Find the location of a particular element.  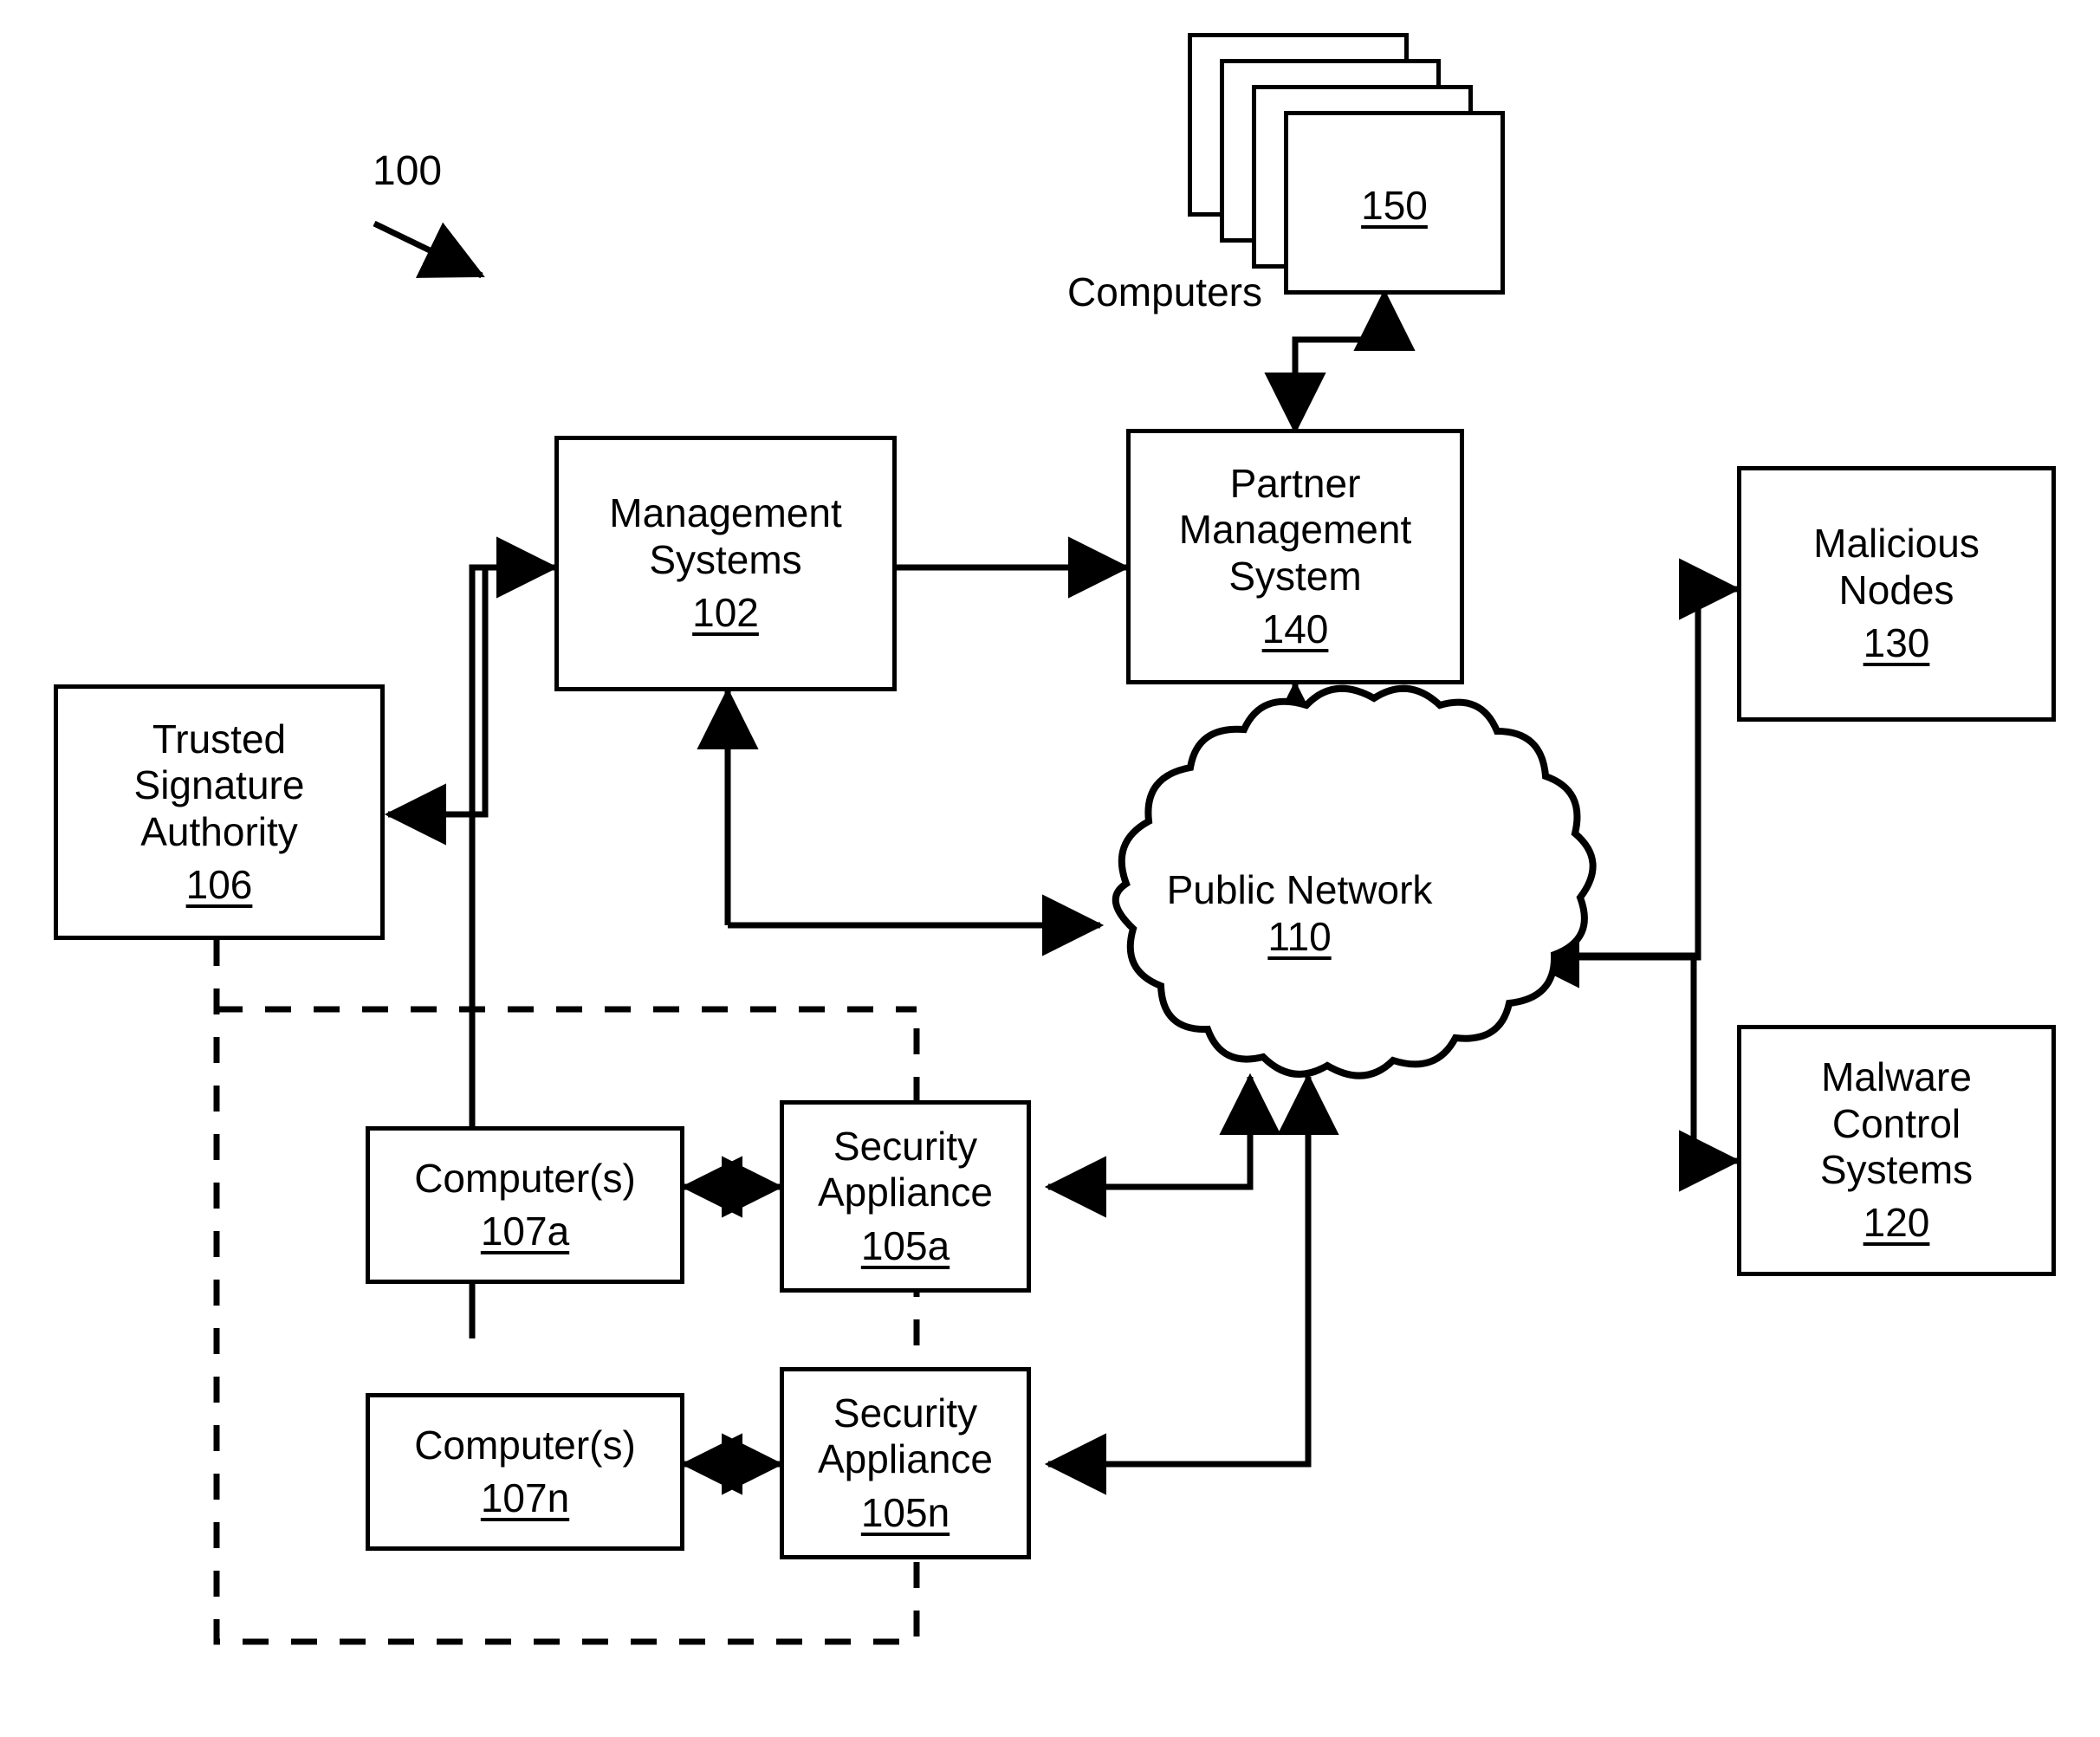

public-network-ref: 110 is located at coordinates (1299, 937).